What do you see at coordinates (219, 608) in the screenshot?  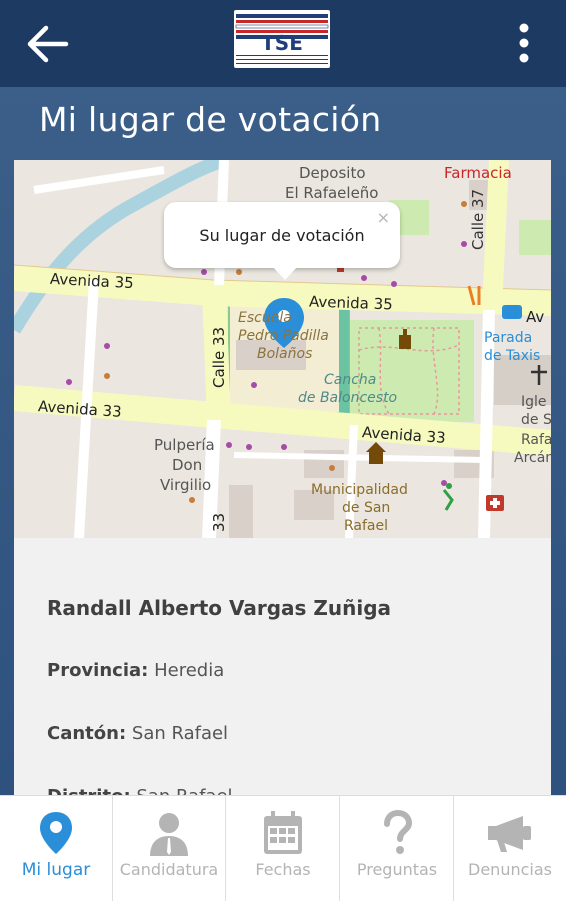 I see `voter-name: Randall Alberto Vargas Zuñiga` at bounding box center [219, 608].